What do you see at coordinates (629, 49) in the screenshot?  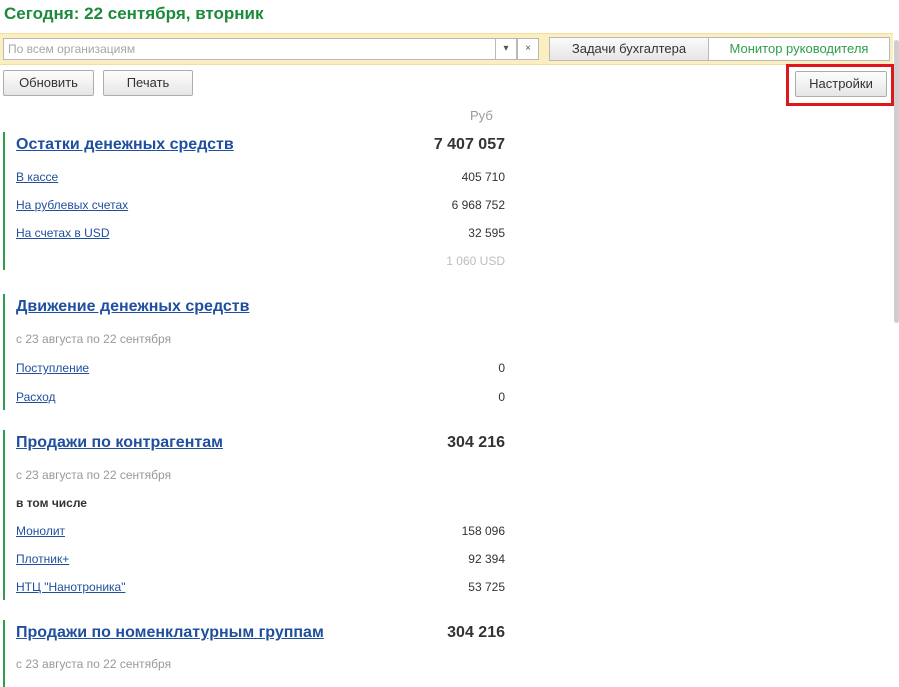 I see `tab-accountant-tasks: Задачи бухгалтера` at bounding box center [629, 49].